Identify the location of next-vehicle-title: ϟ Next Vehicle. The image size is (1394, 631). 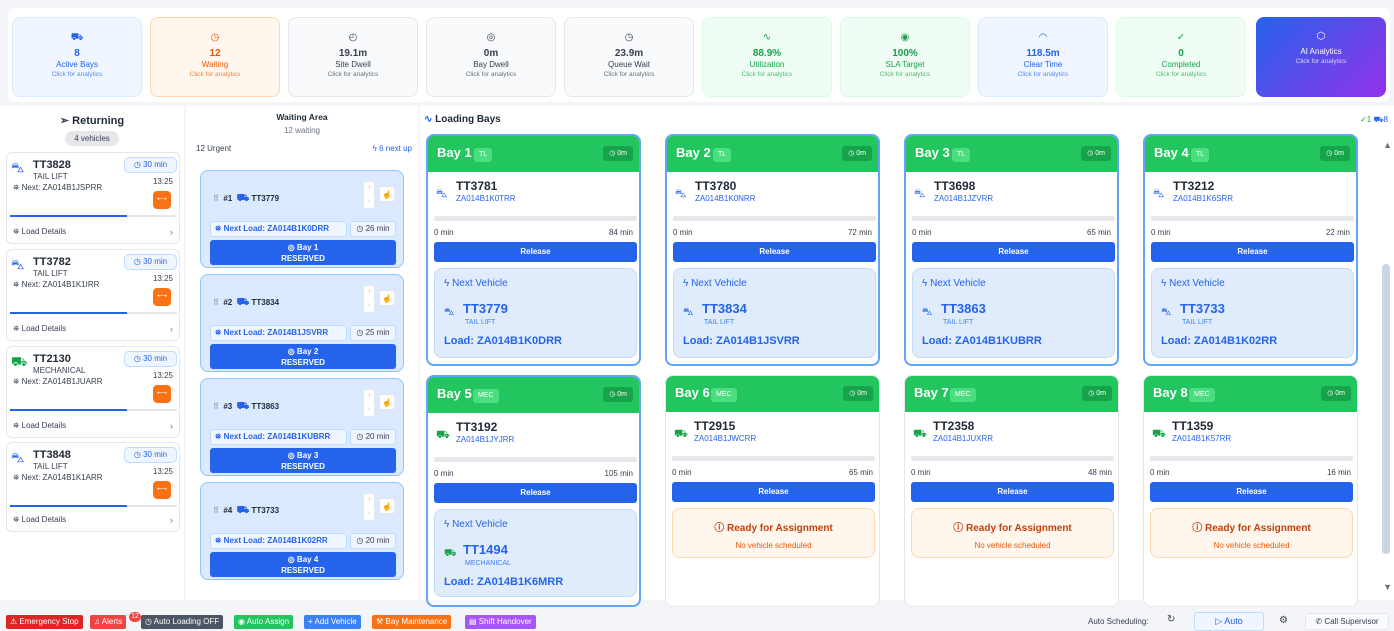
(1193, 283).